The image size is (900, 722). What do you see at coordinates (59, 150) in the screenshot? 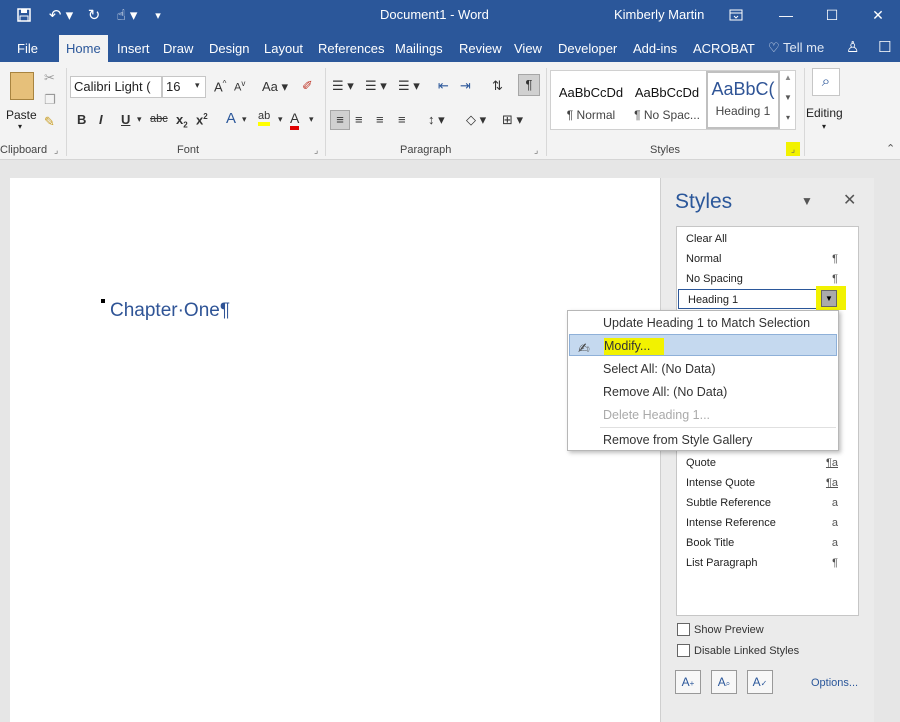
I see `clipboard-launcher-icon: ⌟` at bounding box center [59, 150].